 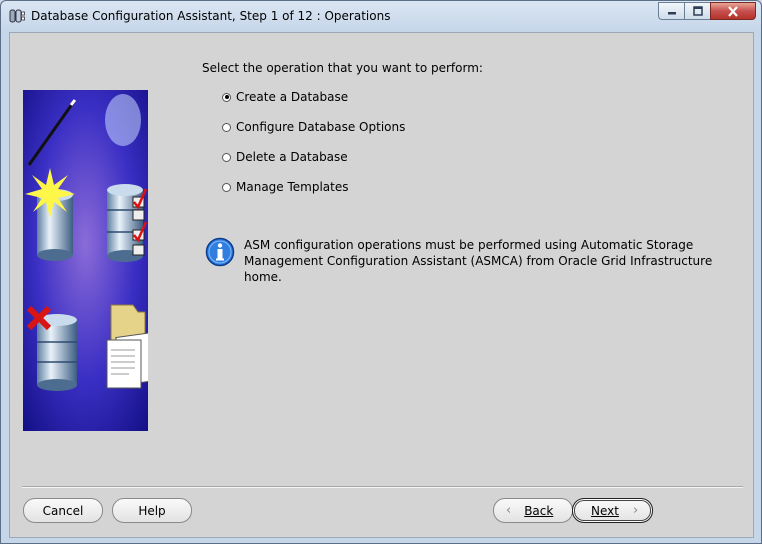 I want to click on cancel-button: Cancel, so click(x=63, y=510).